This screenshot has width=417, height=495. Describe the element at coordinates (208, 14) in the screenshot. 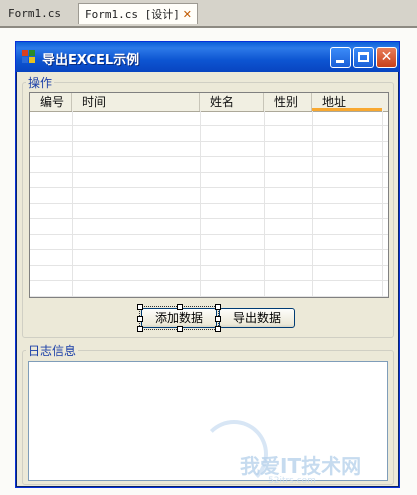

I see `ide-tab-strip: Form1.cs Form1.cs [设计] ✕` at that location.